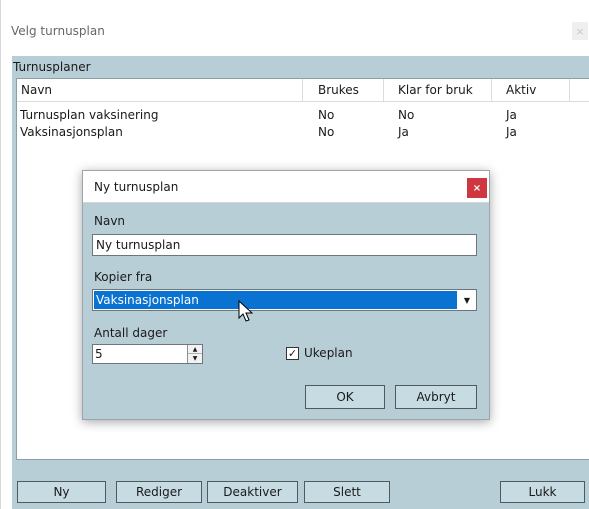 This screenshot has width=589, height=509. What do you see at coordinates (275, 300) in the screenshot?
I see `copy-from-selected: Vaksinasjonsplan` at bounding box center [275, 300].